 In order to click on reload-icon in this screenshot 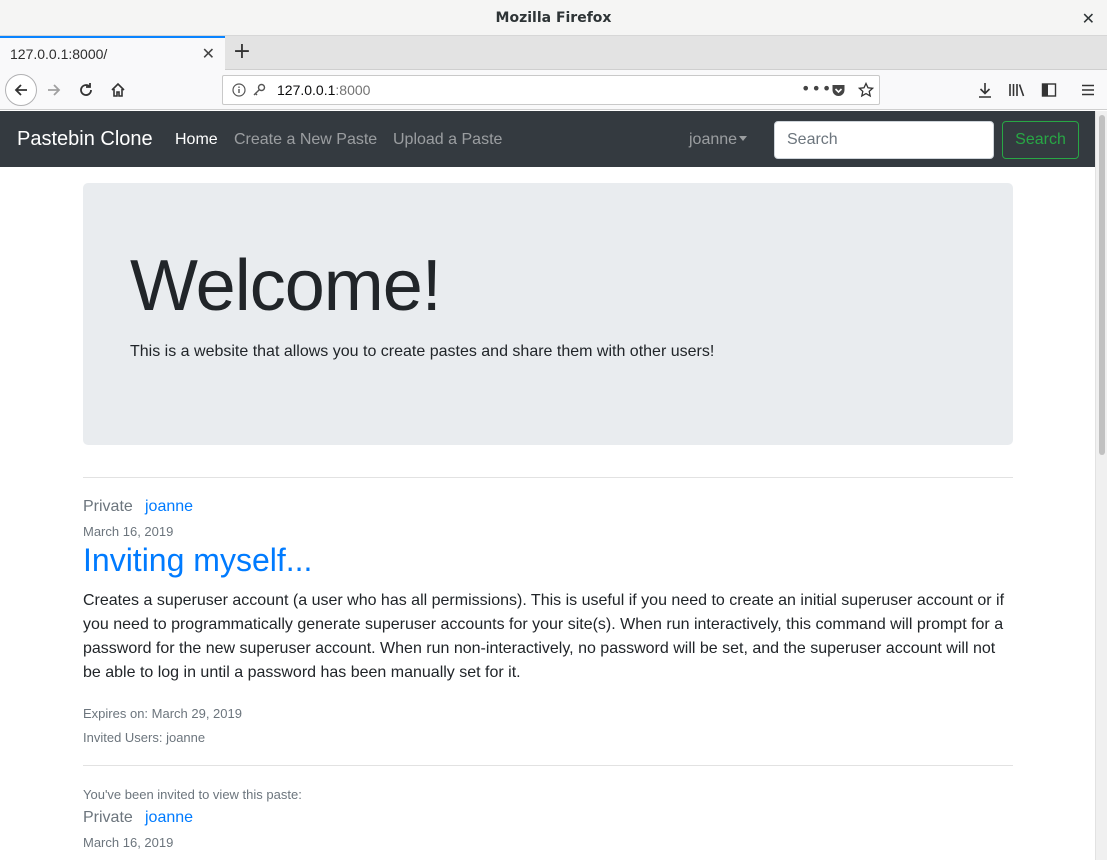, I will do `click(86, 89)`.